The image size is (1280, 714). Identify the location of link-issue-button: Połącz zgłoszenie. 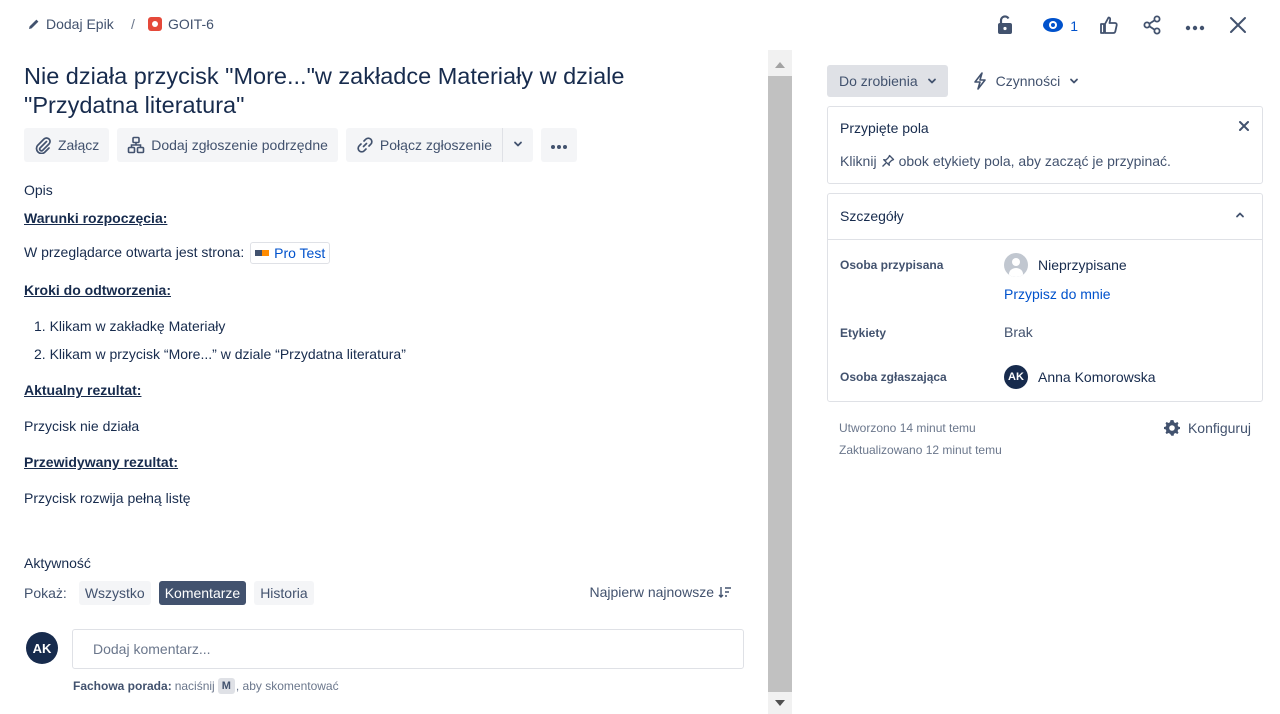
(423, 145).